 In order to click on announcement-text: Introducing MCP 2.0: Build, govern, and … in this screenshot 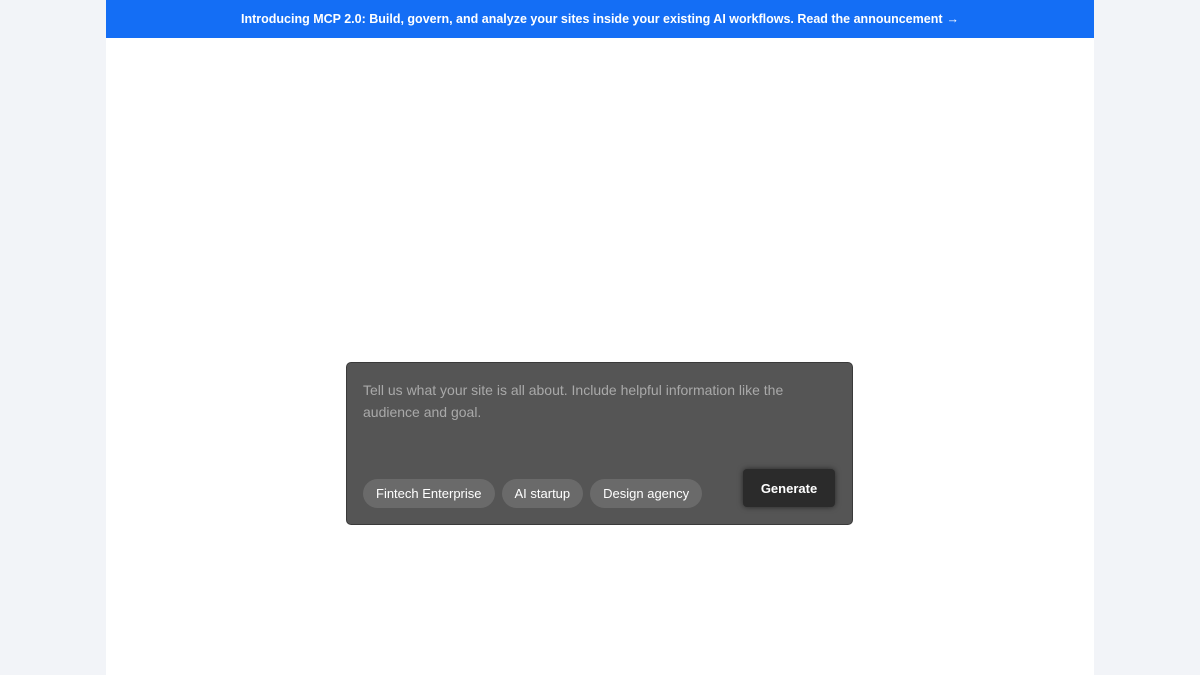, I will do `click(591, 19)`.